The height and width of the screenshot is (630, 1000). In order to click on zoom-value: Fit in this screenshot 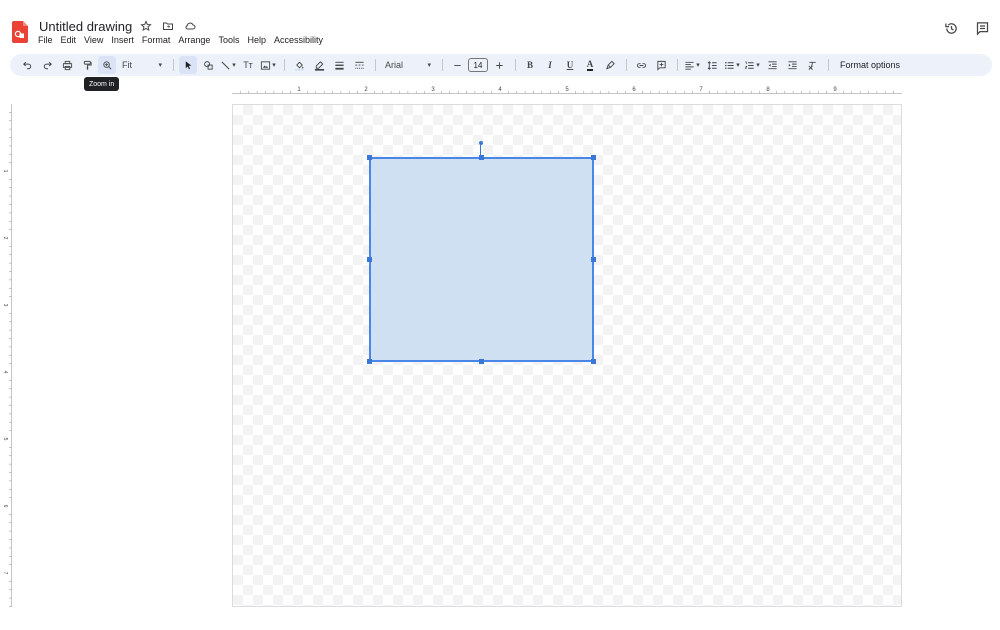, I will do `click(127, 65)`.